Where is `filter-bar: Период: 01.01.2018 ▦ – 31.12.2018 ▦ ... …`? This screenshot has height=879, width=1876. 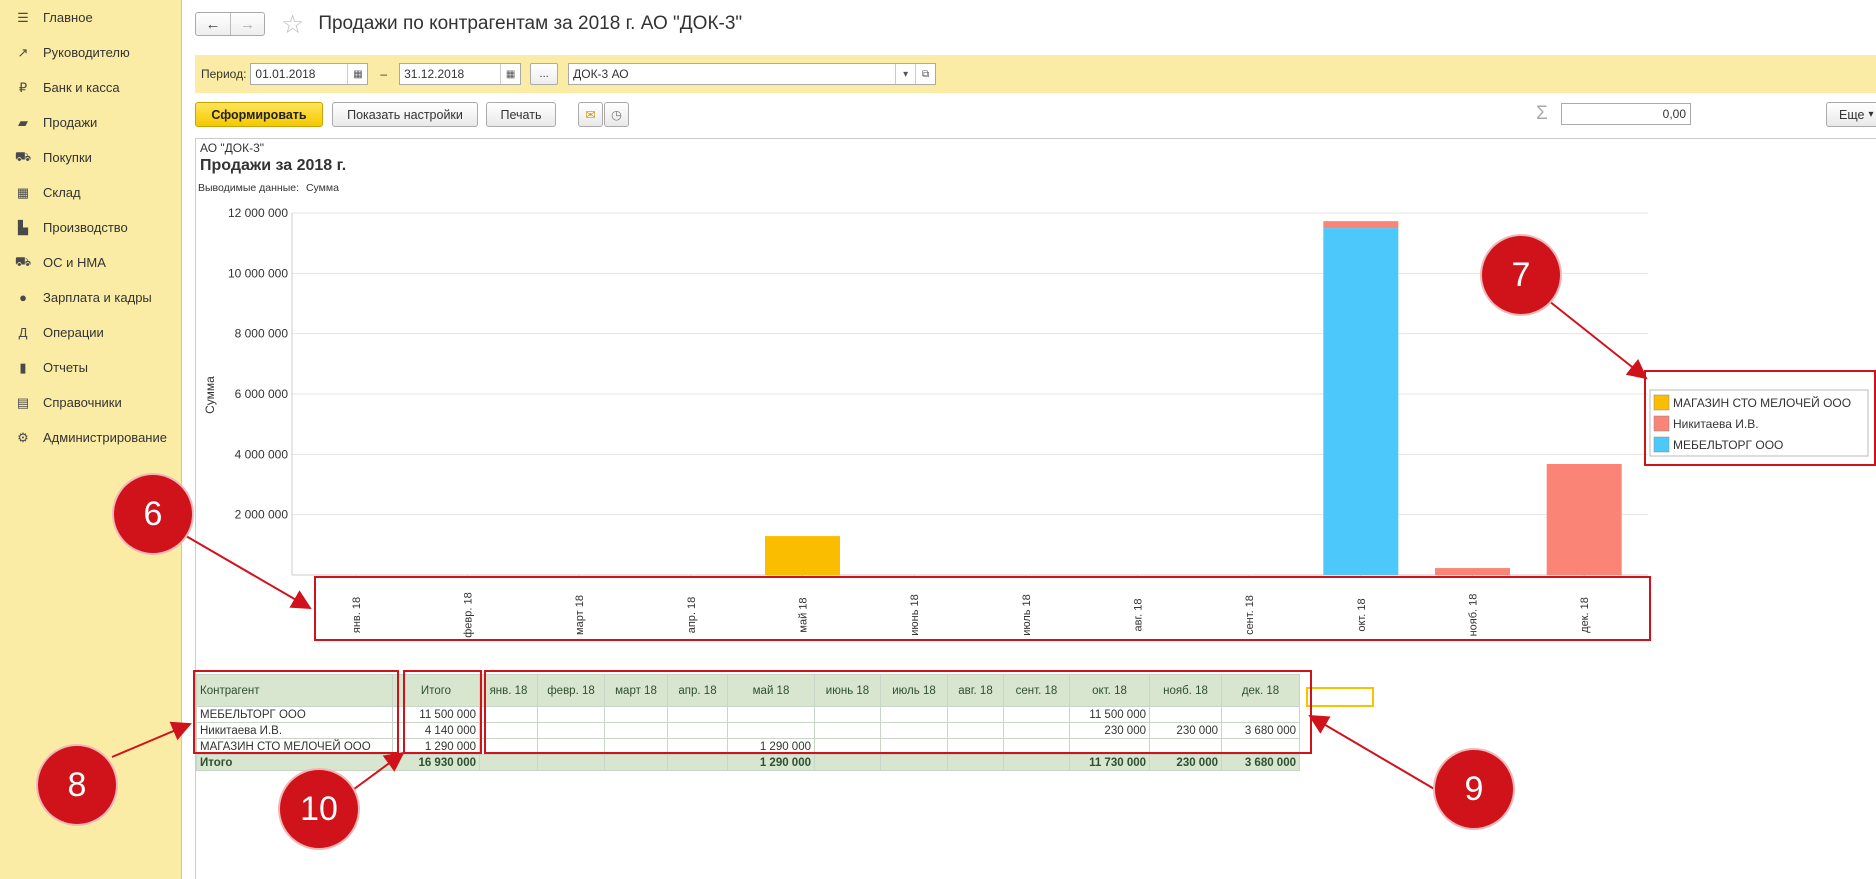
filter-bar: Период: 01.01.2018 ▦ – 31.12.2018 ▦ ... … is located at coordinates (1035, 74).